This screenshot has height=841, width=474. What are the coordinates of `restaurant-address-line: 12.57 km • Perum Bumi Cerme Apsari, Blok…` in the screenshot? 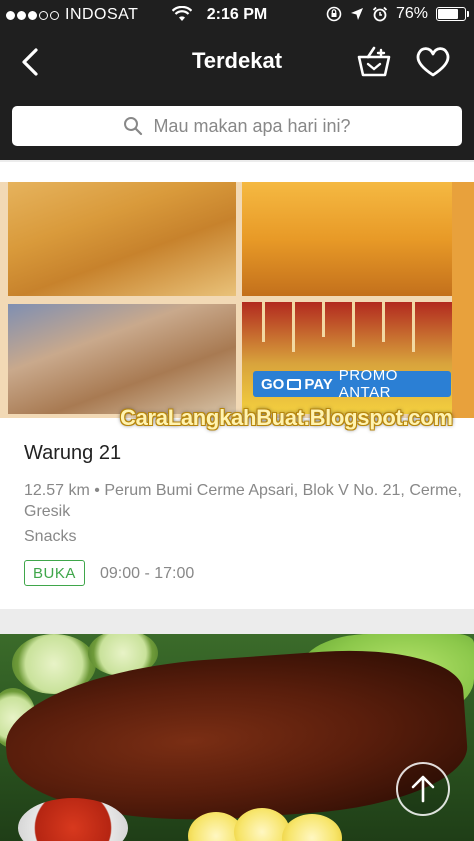 It's located at (244, 501).